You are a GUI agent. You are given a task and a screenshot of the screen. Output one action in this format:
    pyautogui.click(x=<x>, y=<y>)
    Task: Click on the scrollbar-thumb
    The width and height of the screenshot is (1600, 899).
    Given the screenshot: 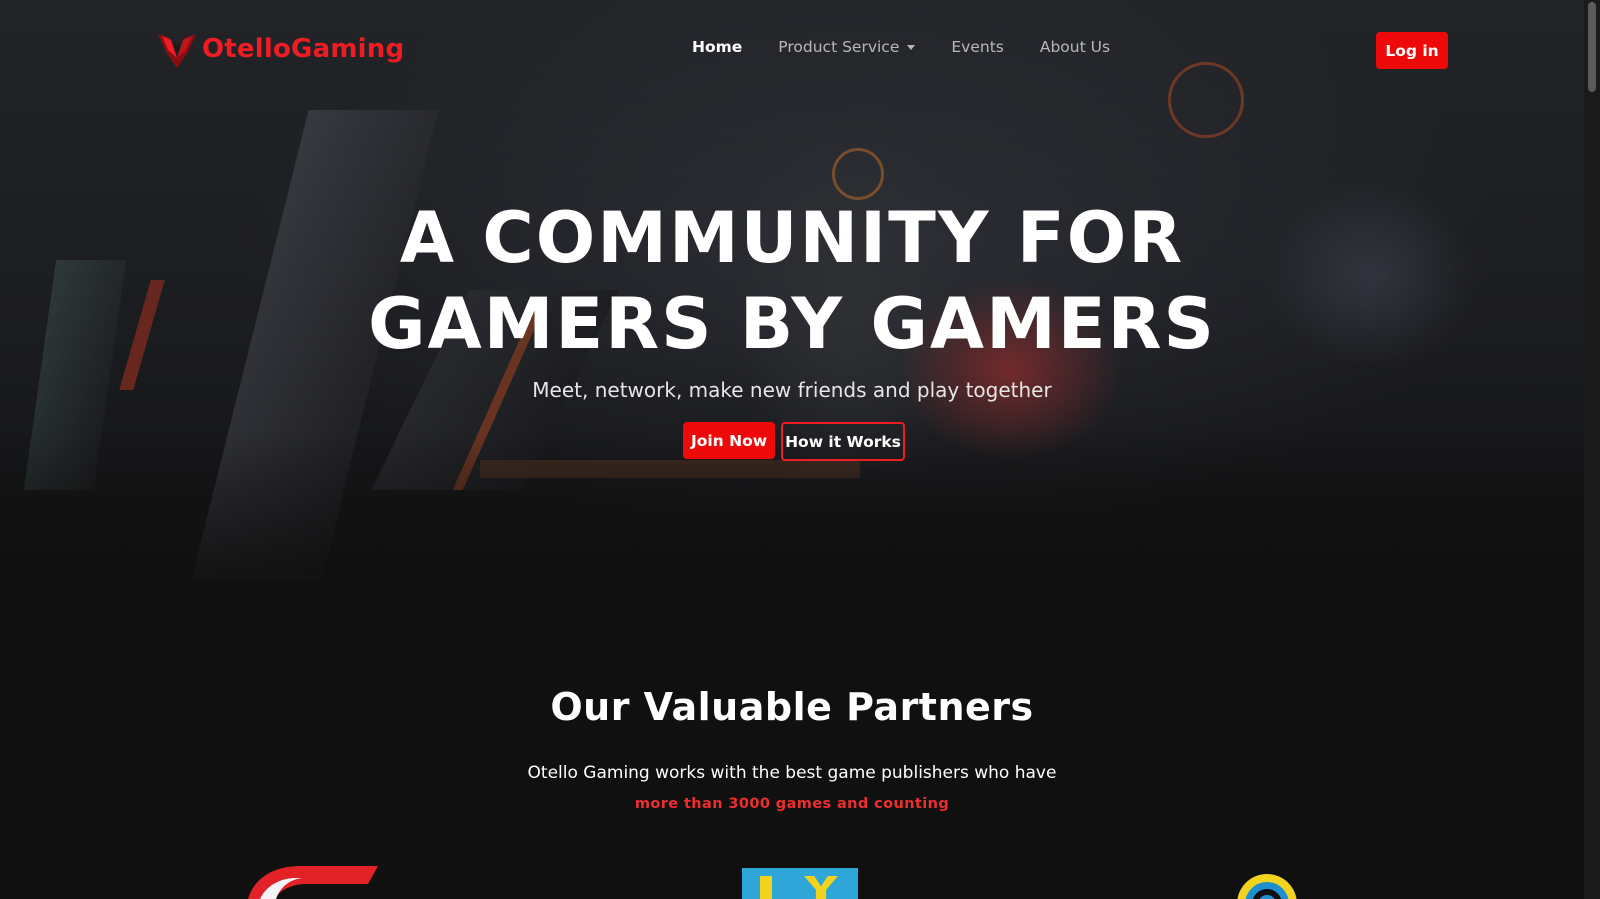 What is the action you would take?
    pyautogui.click(x=1592, y=47)
    